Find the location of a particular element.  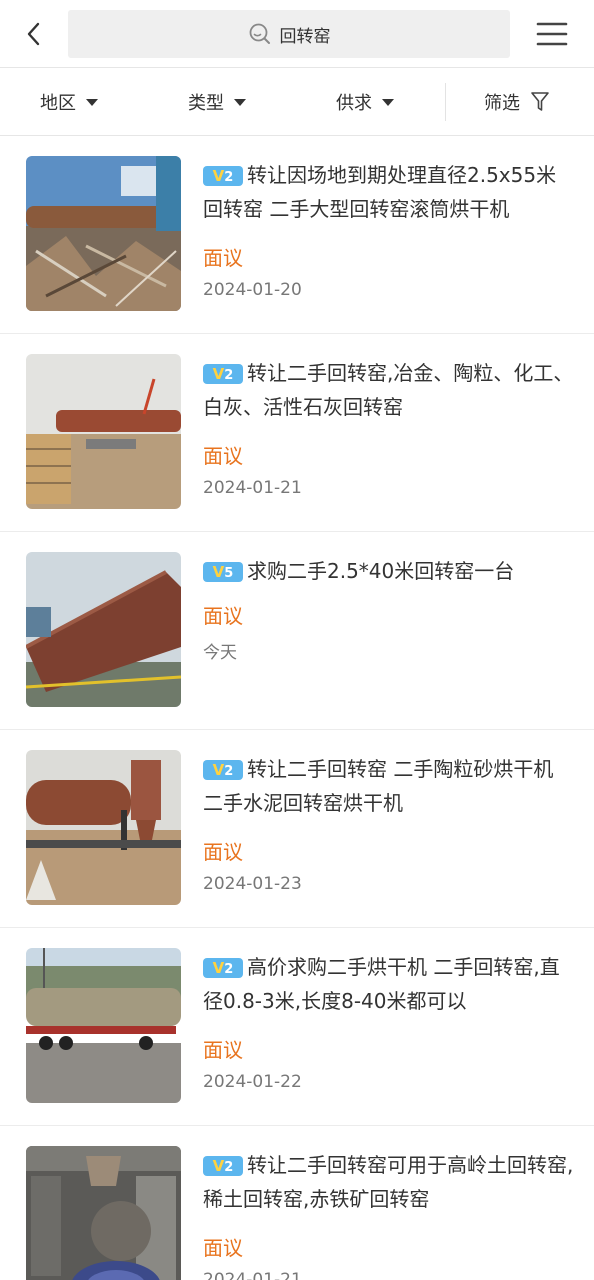

listing-title: V2 转让二手回转窑,冶金、陶粒、化工、白灰、活性石灰回转窑 is located at coordinates (389, 390).